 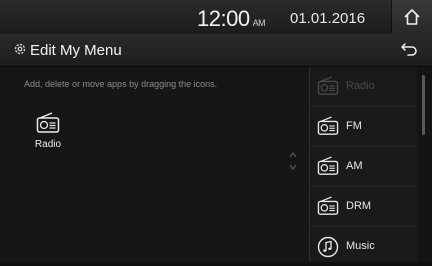 What do you see at coordinates (424, 164) in the screenshot?
I see `app-list-scrollbar` at bounding box center [424, 164].